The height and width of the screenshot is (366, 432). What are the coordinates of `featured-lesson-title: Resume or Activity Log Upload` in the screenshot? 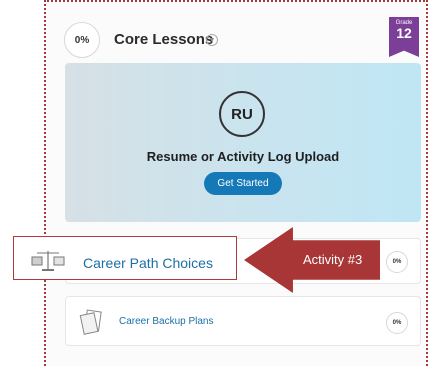 It's located at (243, 156).